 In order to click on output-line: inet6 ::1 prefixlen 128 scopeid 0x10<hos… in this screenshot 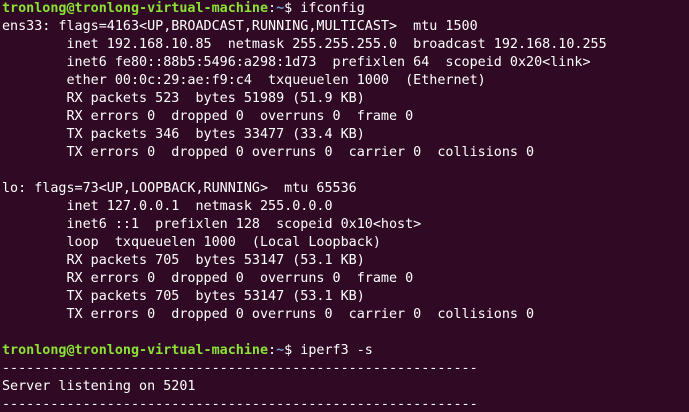, I will do `click(212, 224)`.